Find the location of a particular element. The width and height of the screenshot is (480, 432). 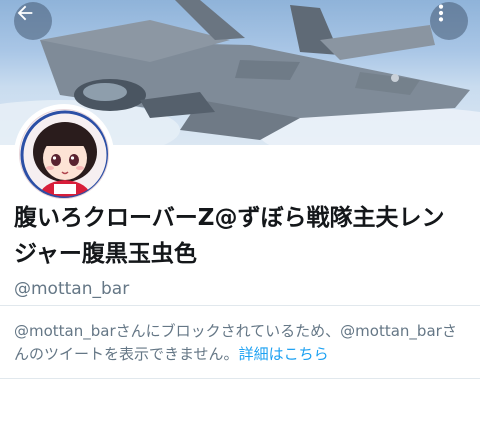

anime-girl-avatar-image is located at coordinates (64, 154).